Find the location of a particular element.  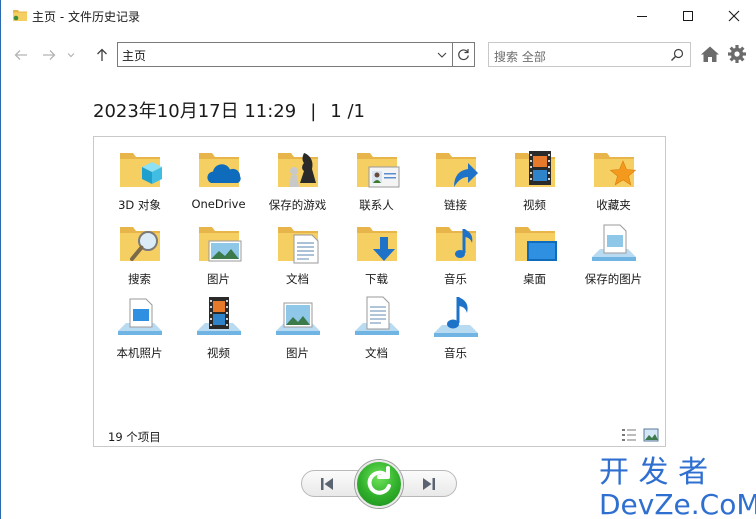

restore-button is located at coordinates (379, 484).